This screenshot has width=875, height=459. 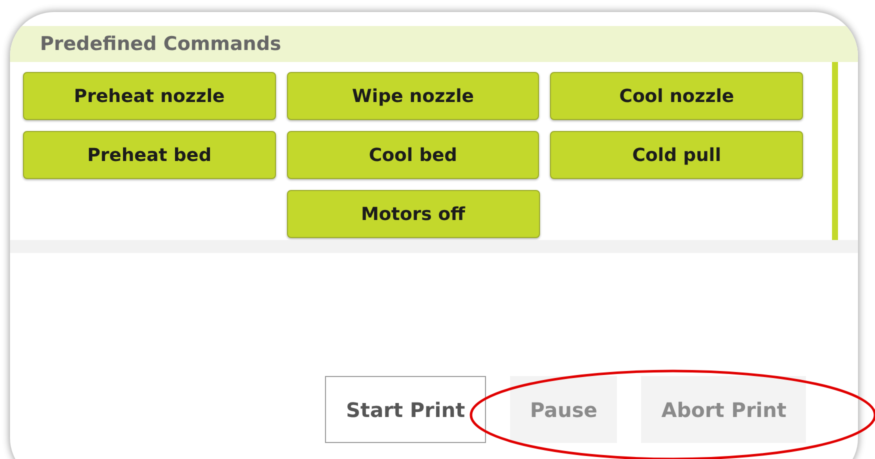 What do you see at coordinates (161, 44) in the screenshot?
I see `panel-title: Predefined Commands` at bounding box center [161, 44].